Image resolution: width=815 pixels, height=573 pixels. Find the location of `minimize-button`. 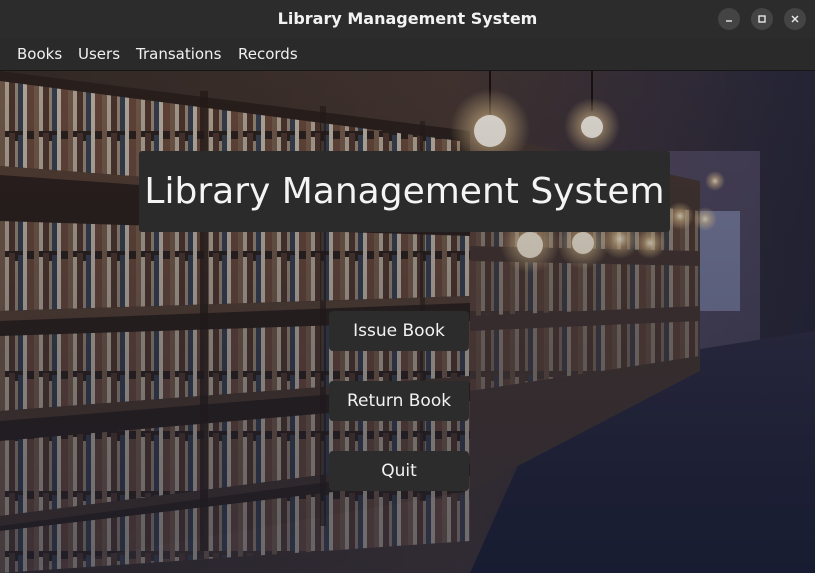

minimize-button is located at coordinates (729, 19).